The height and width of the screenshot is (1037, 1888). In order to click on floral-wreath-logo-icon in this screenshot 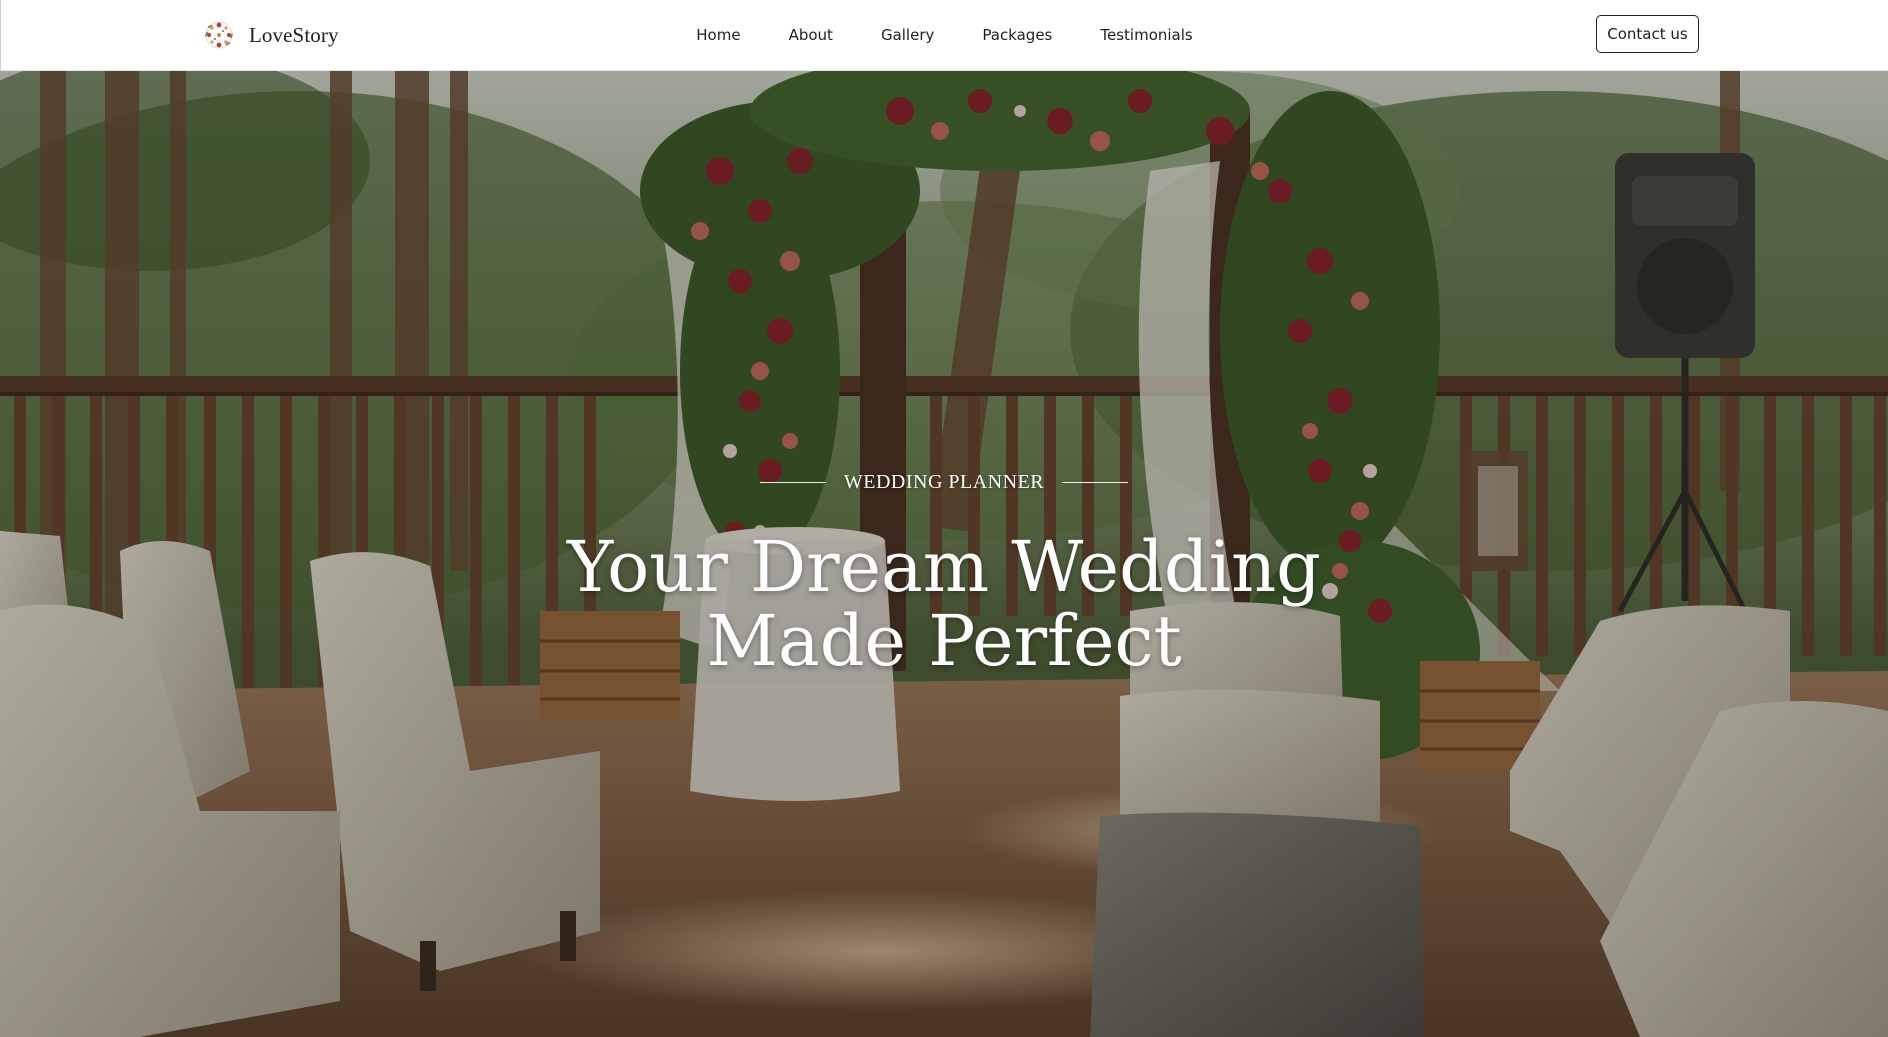, I will do `click(219, 35)`.